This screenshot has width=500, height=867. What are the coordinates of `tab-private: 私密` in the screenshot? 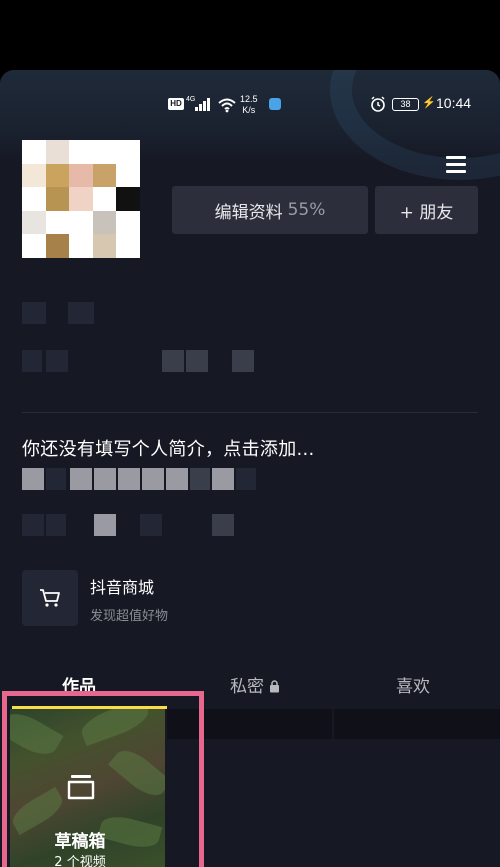 It's located at (255, 684).